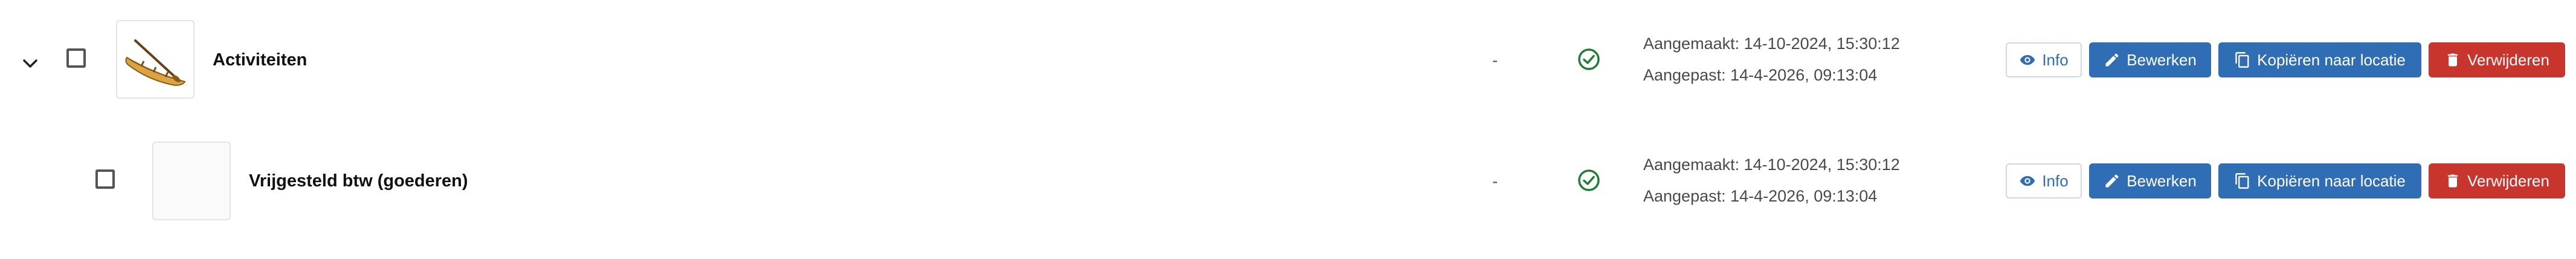  What do you see at coordinates (30, 64) in the screenshot?
I see `chevron-down-icon` at bounding box center [30, 64].